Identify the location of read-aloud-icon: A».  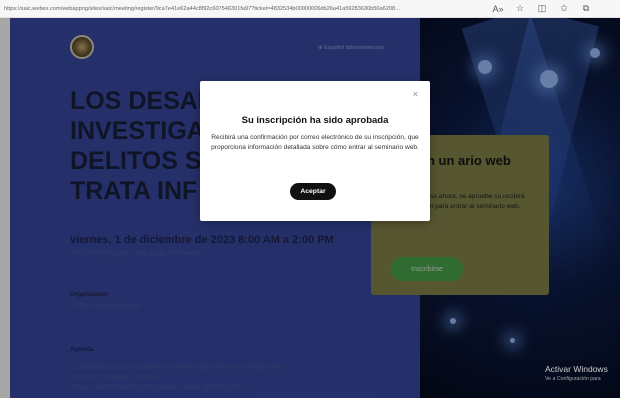
(498, 9).